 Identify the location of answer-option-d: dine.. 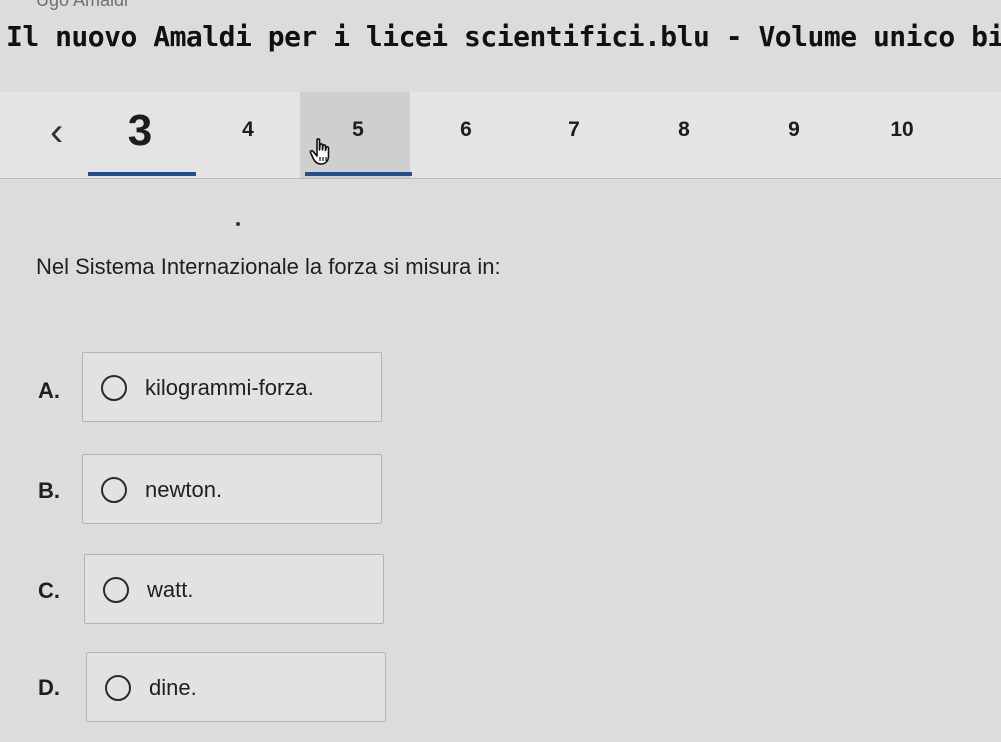
(236, 687).